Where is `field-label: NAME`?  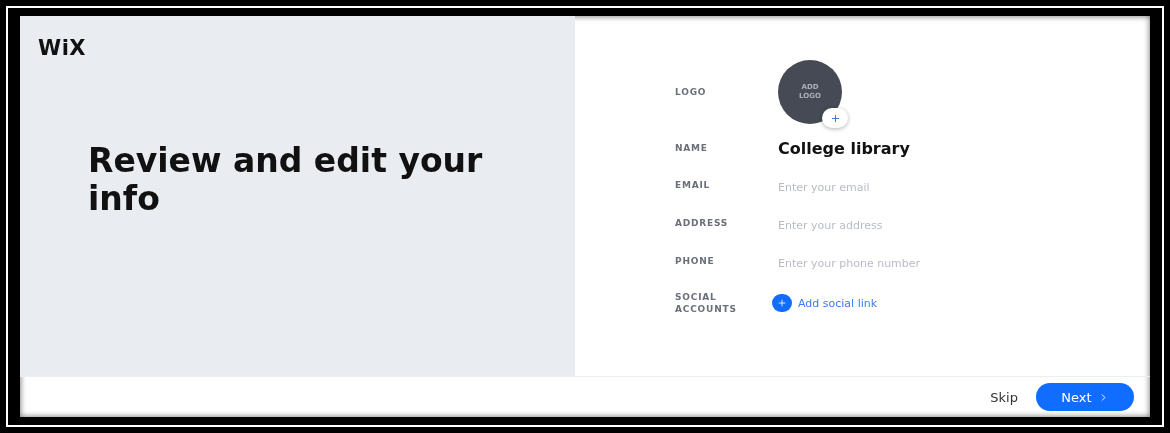
field-label: NAME is located at coordinates (692, 148).